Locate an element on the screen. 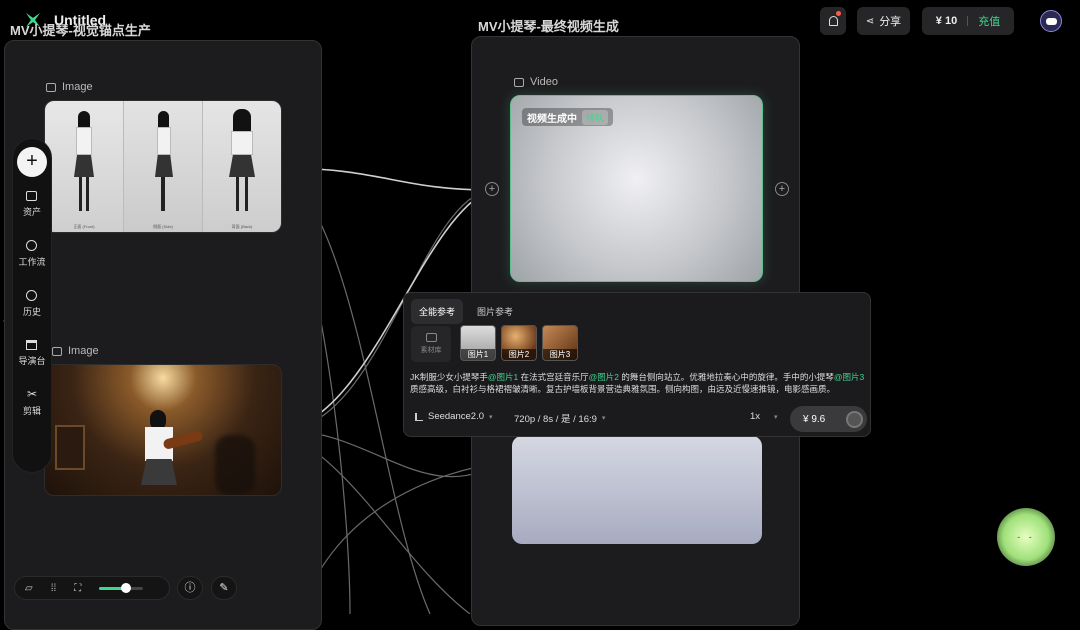  canvas-toolbar: ▱ ⁞⁞ ⛶ is located at coordinates (92, 588).